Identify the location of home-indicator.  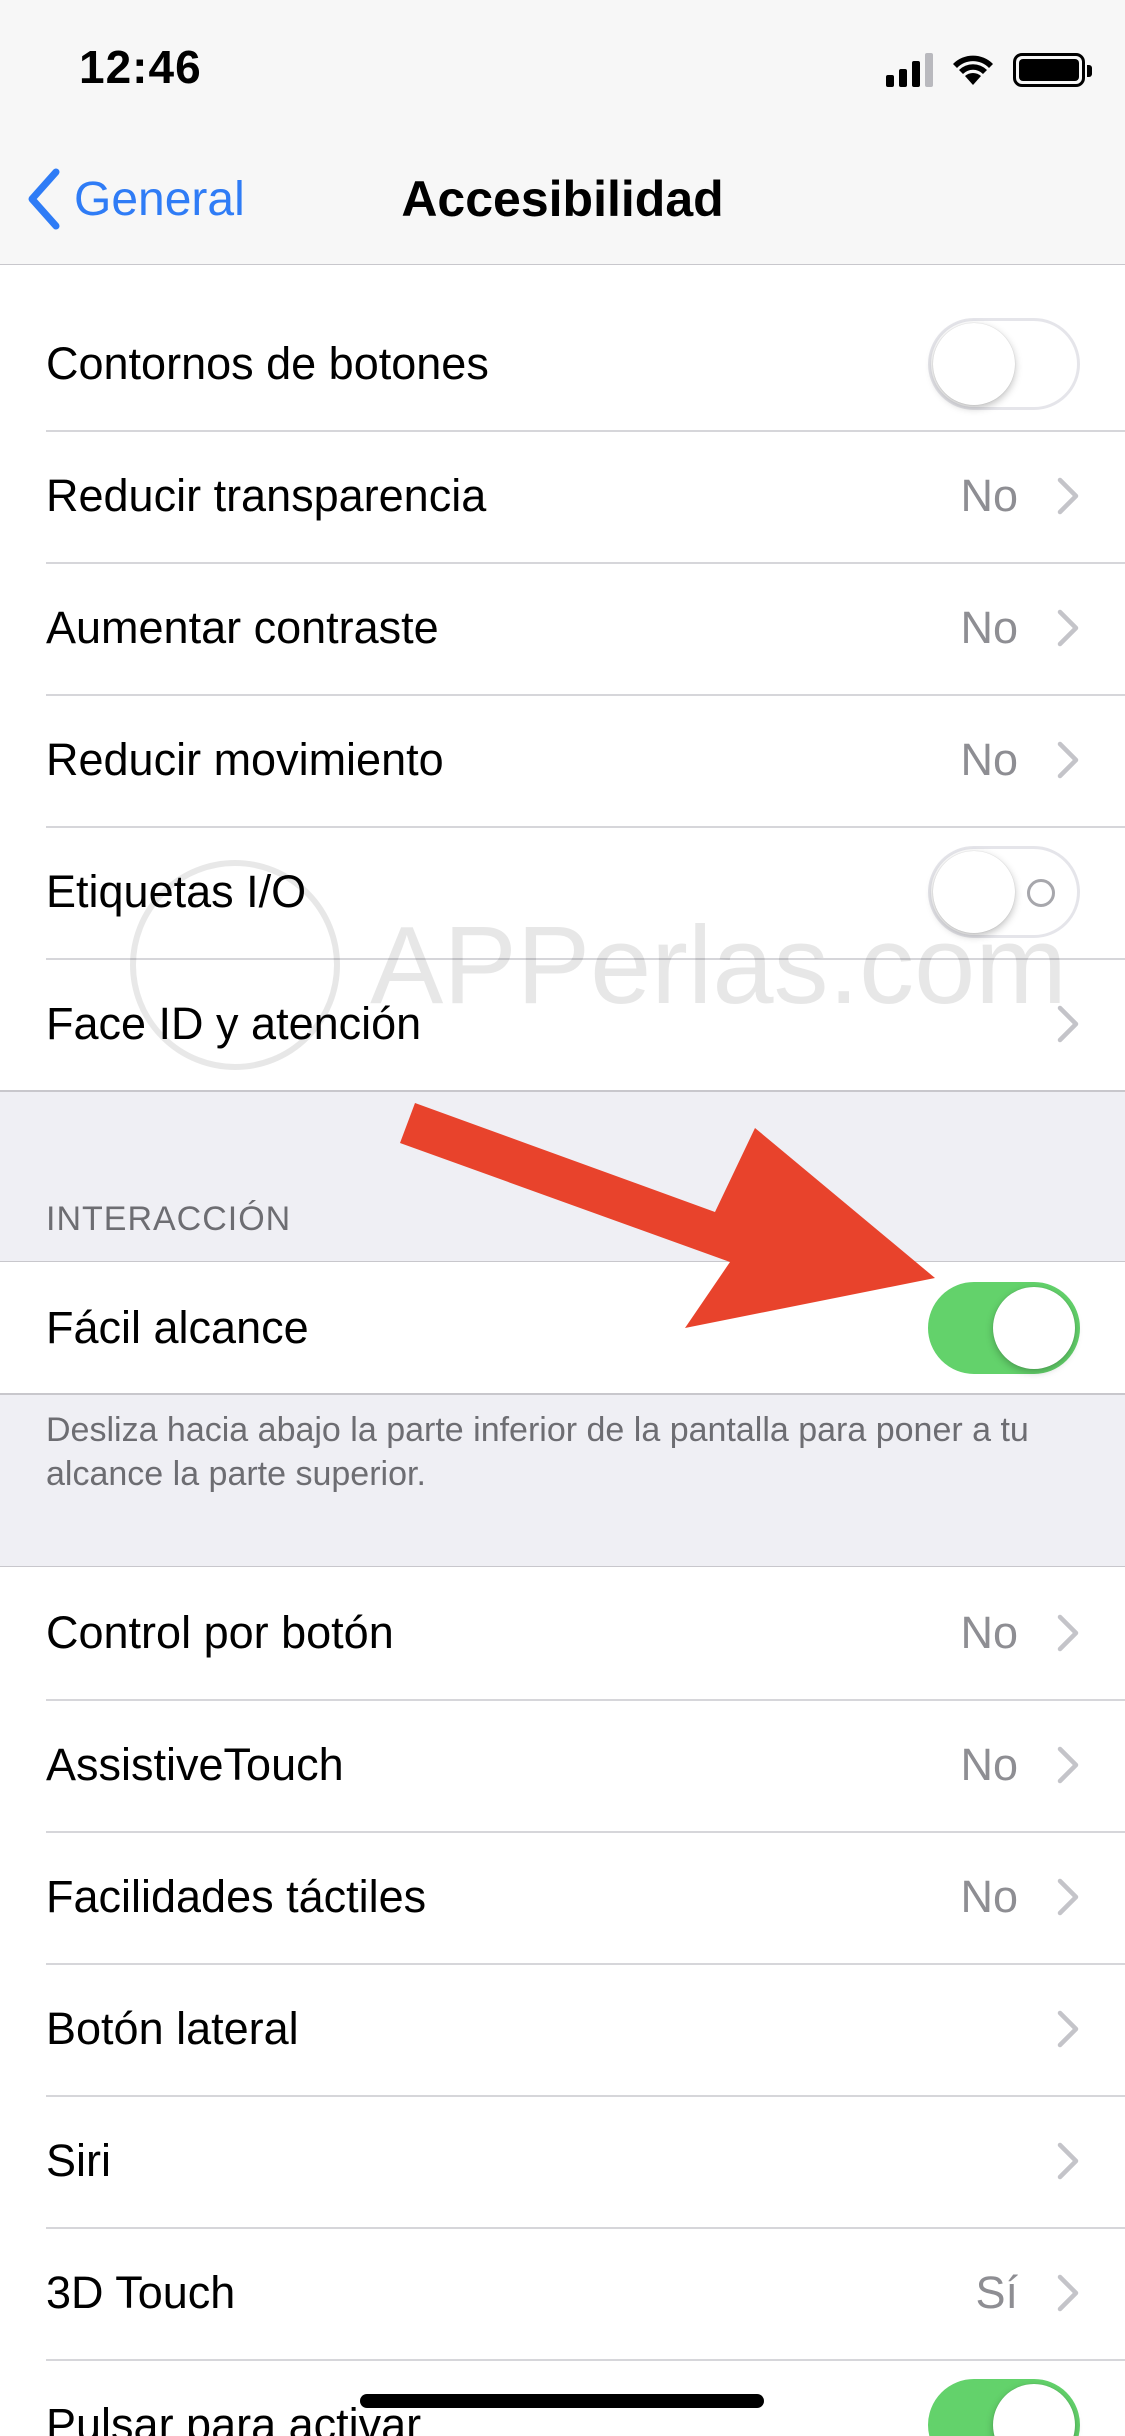
(562, 2401).